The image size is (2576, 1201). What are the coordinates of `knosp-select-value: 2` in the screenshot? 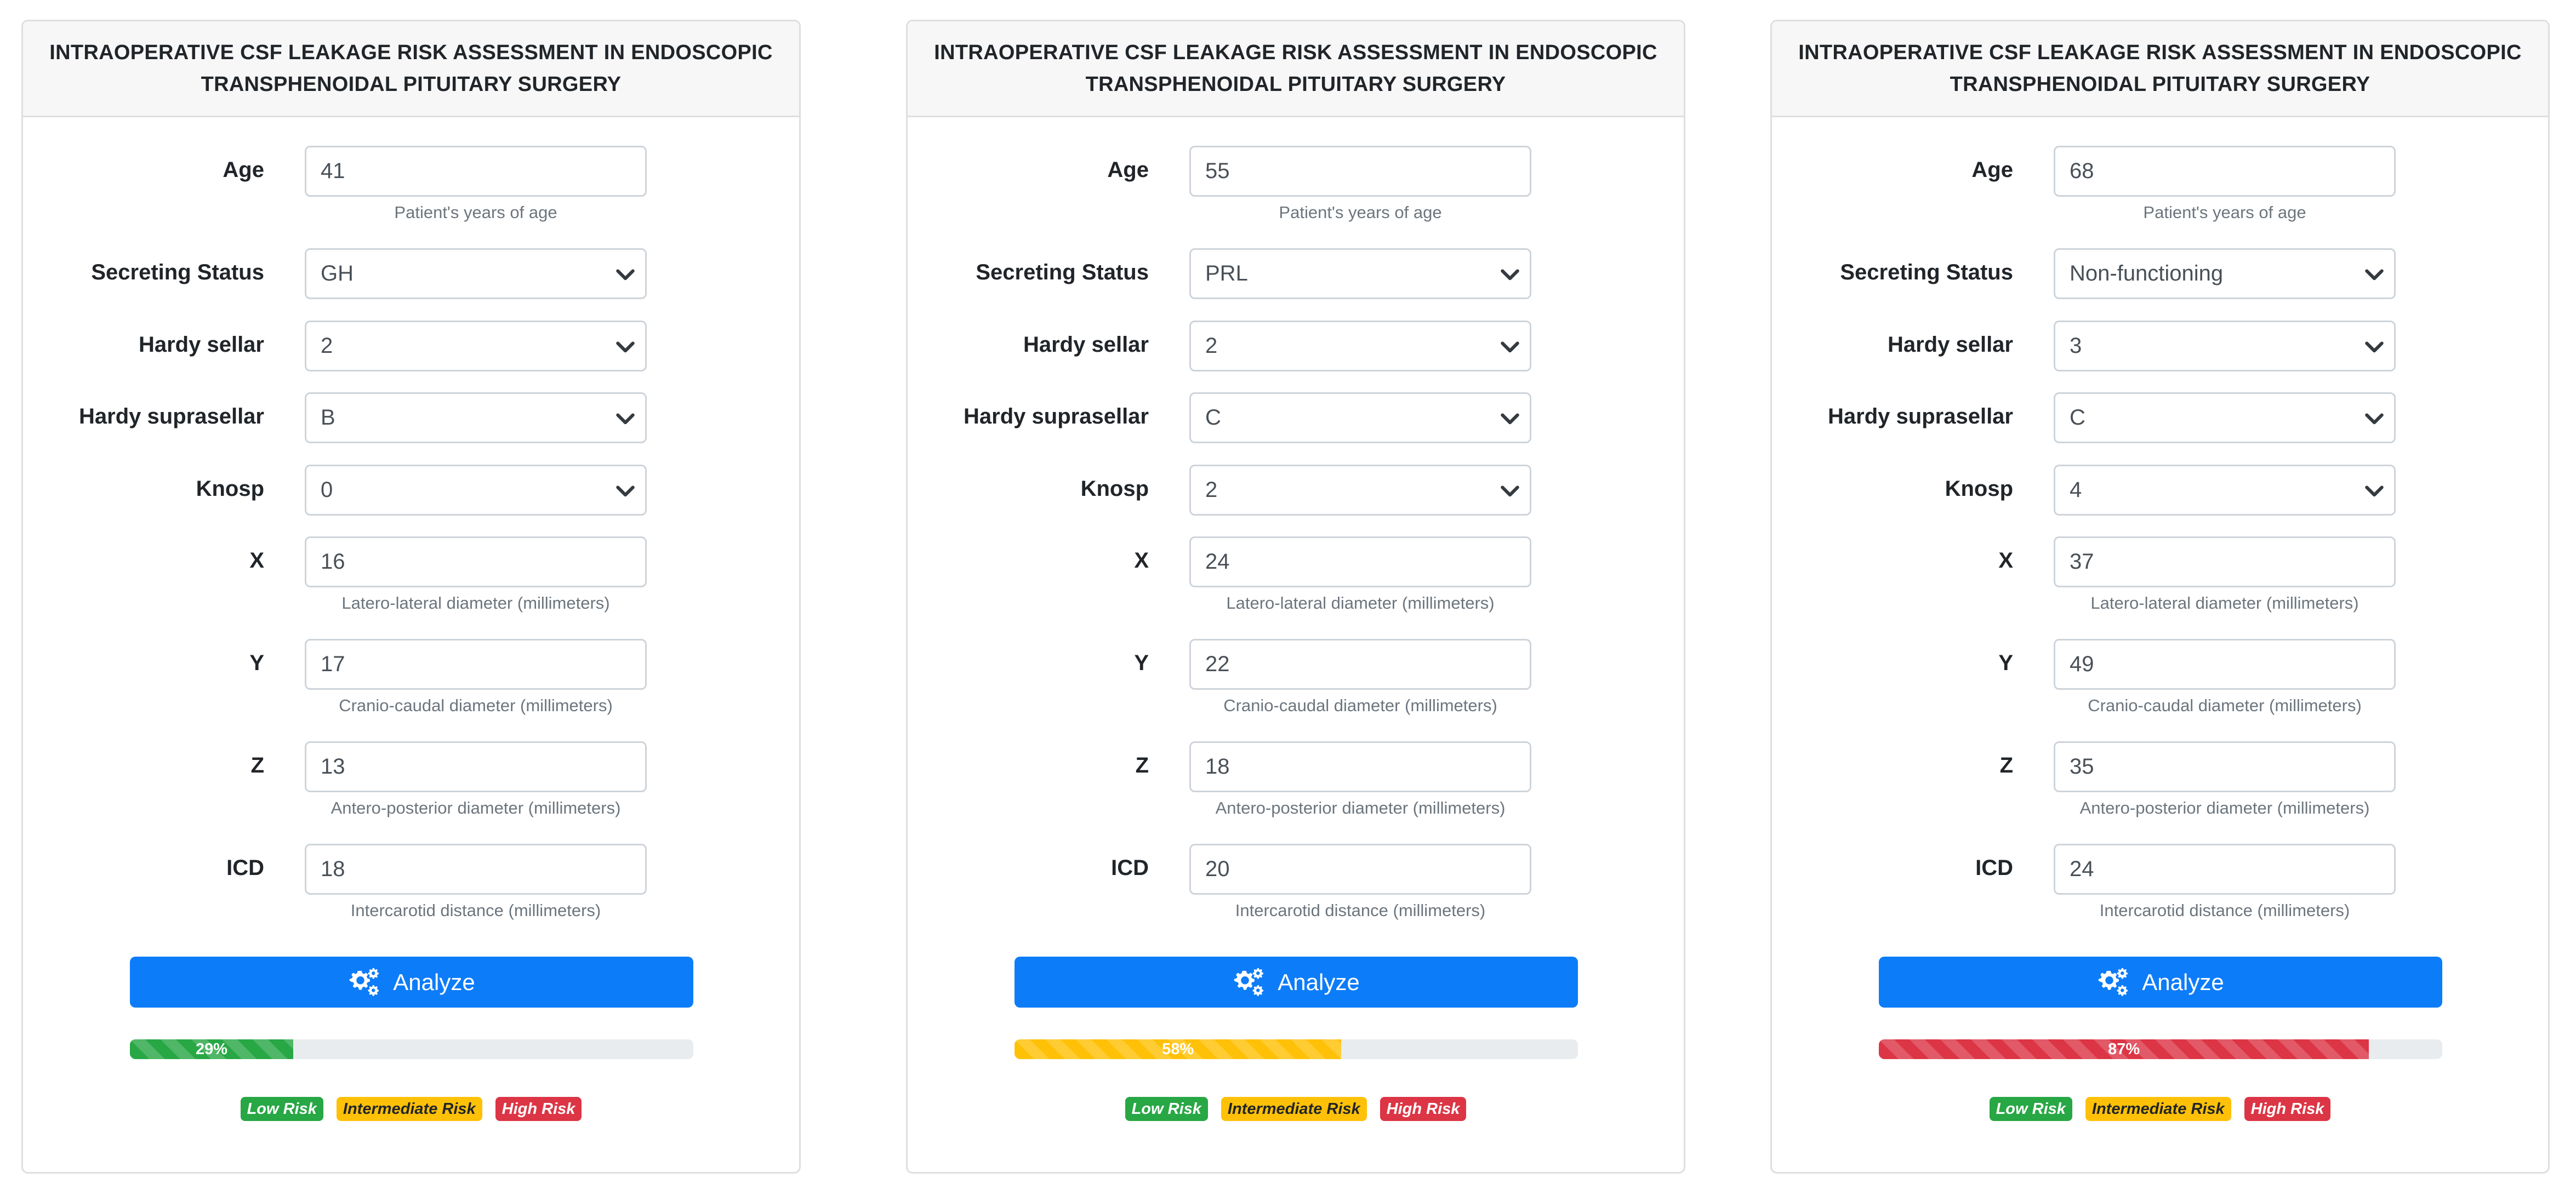 It's located at (1211, 490).